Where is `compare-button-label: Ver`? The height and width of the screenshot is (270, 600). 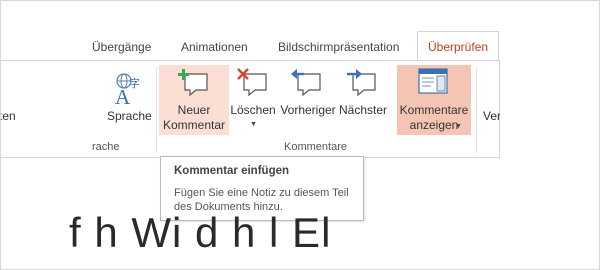
compare-button-label: Ver is located at coordinates (491, 116).